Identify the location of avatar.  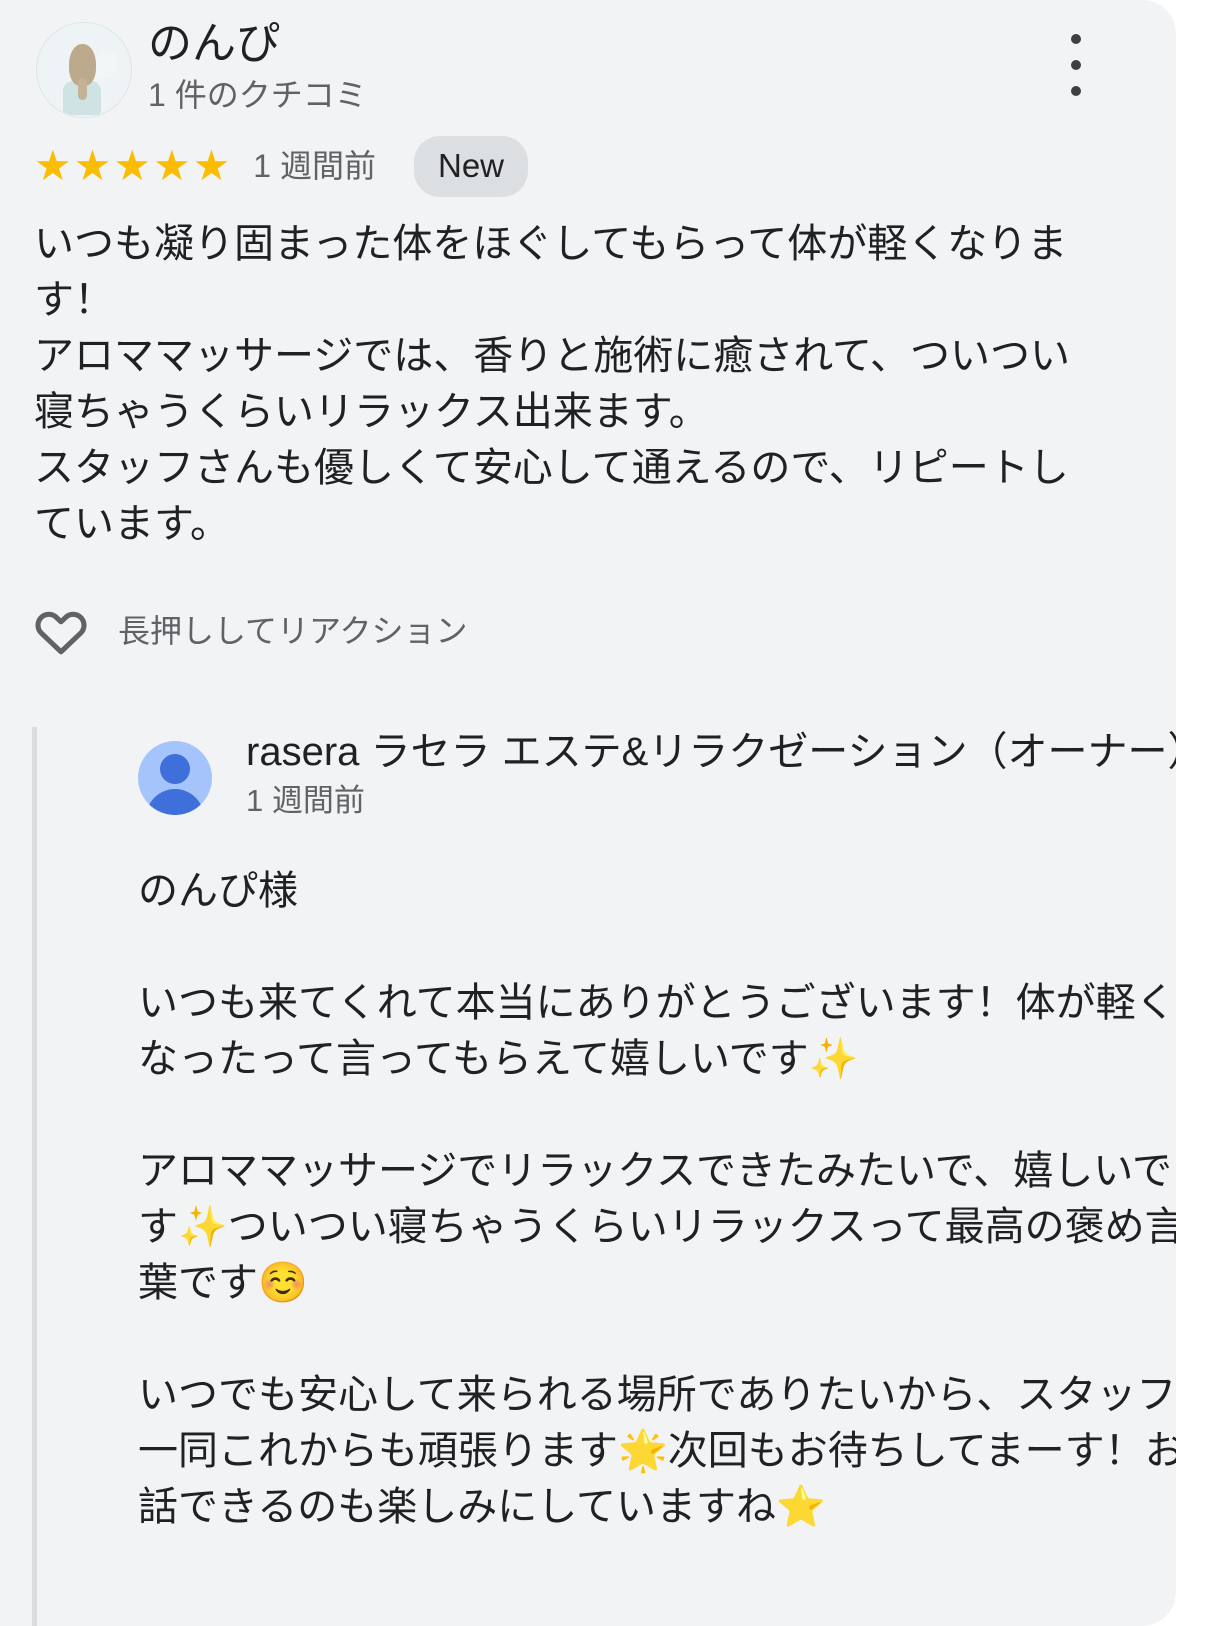
(84, 70).